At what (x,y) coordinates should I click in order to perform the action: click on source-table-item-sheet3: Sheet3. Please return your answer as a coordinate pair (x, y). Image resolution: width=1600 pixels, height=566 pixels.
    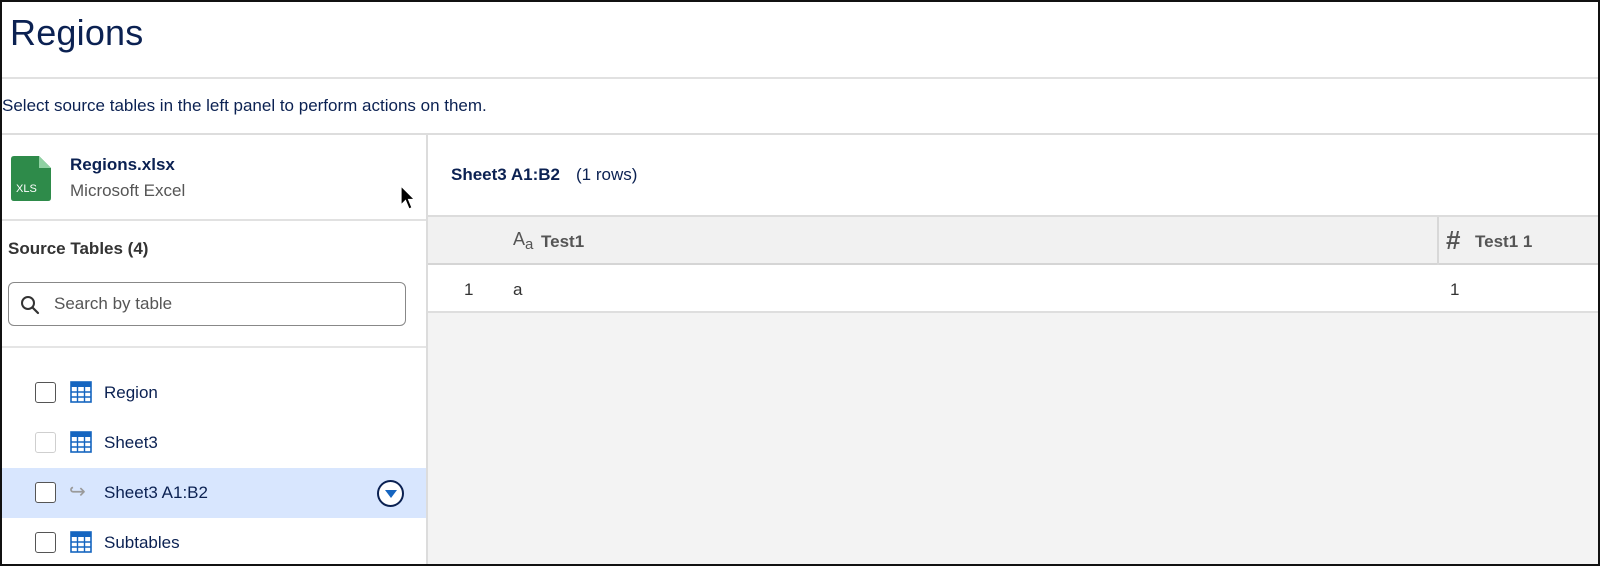
    Looking at the image, I should click on (214, 443).